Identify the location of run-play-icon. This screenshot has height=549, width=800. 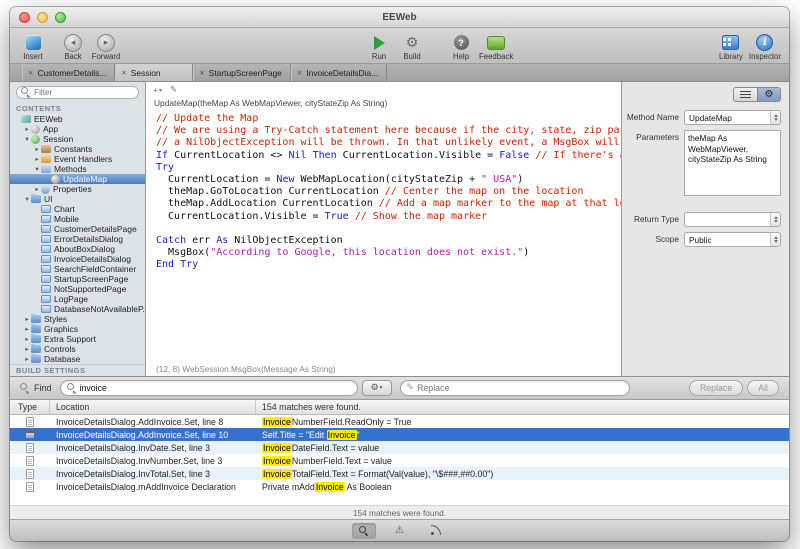
(379, 42).